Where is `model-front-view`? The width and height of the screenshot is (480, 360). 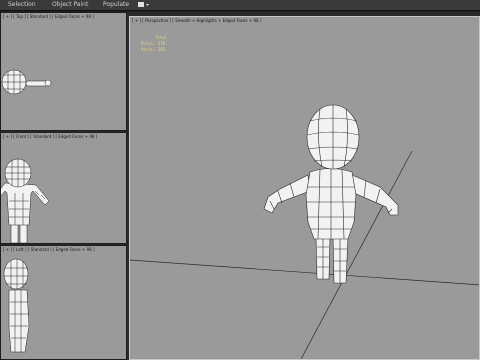 model-front-view is located at coordinates (25, 200).